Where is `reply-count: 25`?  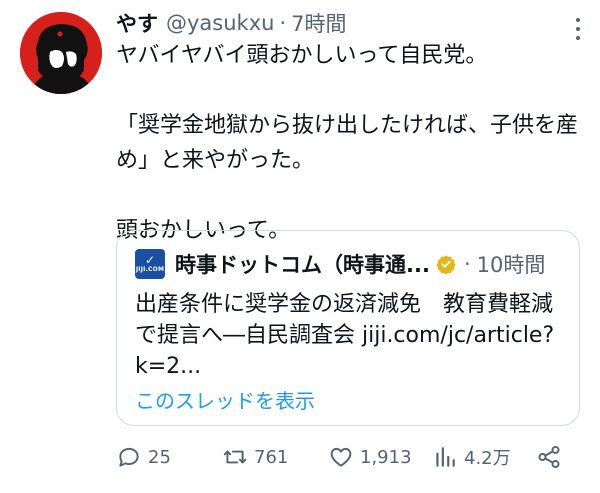 reply-count: 25 is located at coordinates (159, 457).